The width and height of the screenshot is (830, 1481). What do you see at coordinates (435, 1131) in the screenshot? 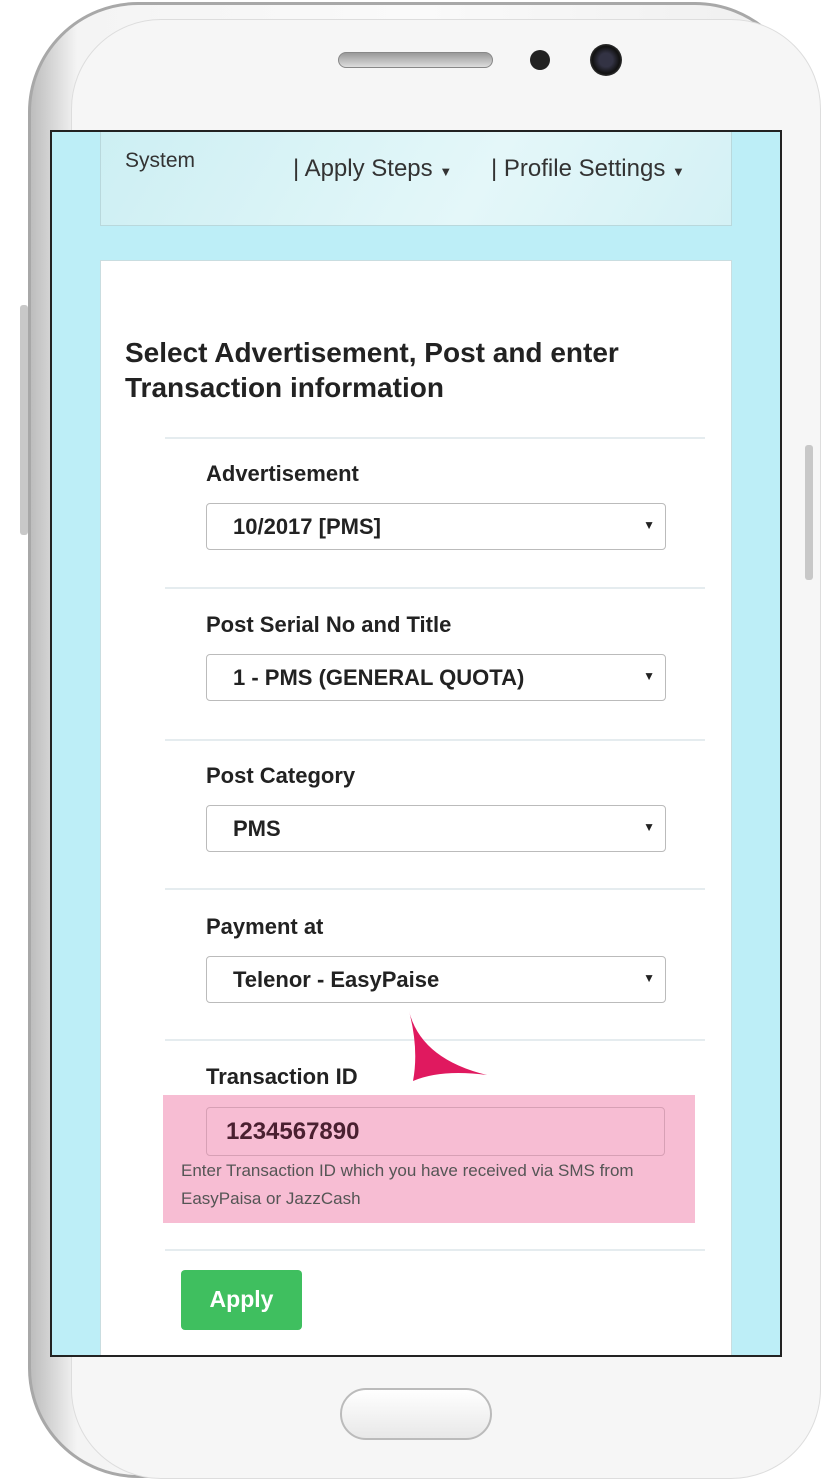
I see `transaction-id-input: 1234567890` at bounding box center [435, 1131].